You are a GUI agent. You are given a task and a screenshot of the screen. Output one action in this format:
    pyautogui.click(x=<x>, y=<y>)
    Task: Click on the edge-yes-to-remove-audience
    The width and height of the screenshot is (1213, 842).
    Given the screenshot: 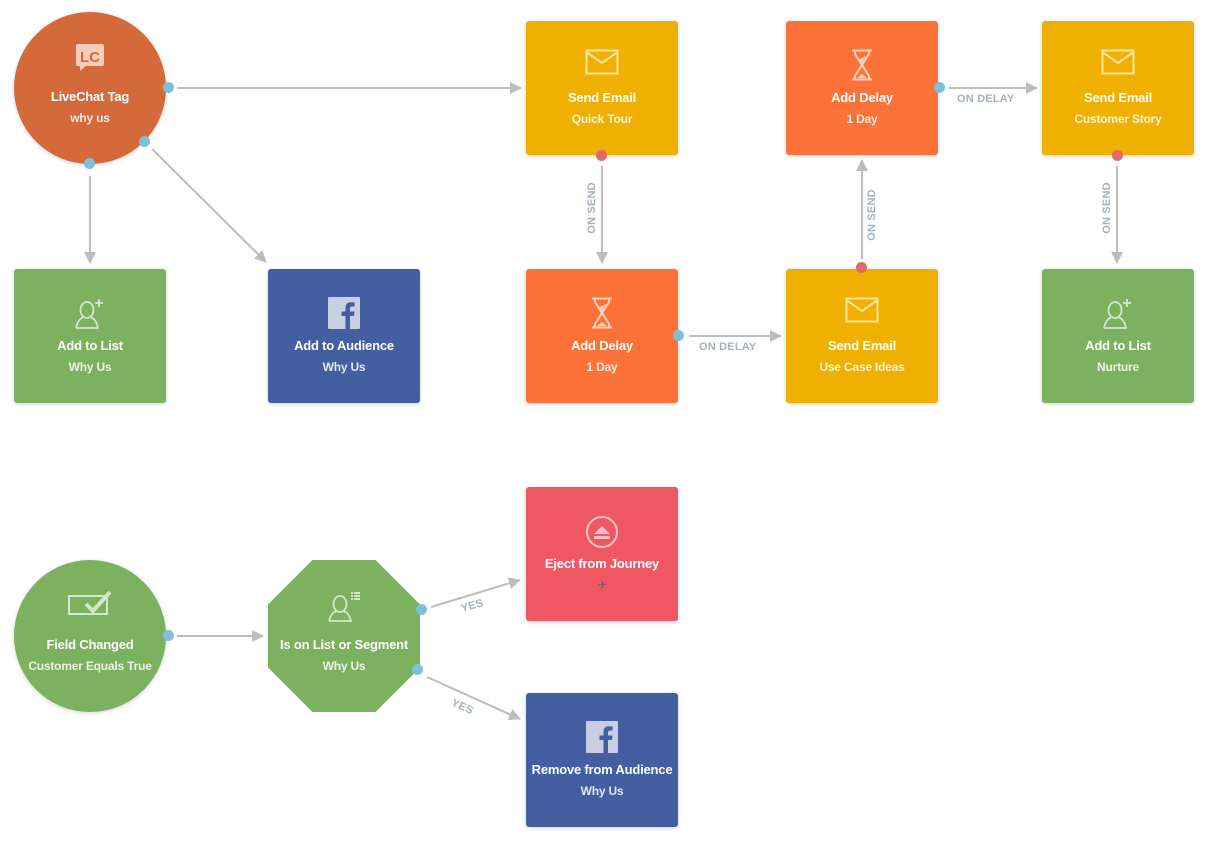 What is the action you would take?
    pyautogui.click(x=473, y=698)
    